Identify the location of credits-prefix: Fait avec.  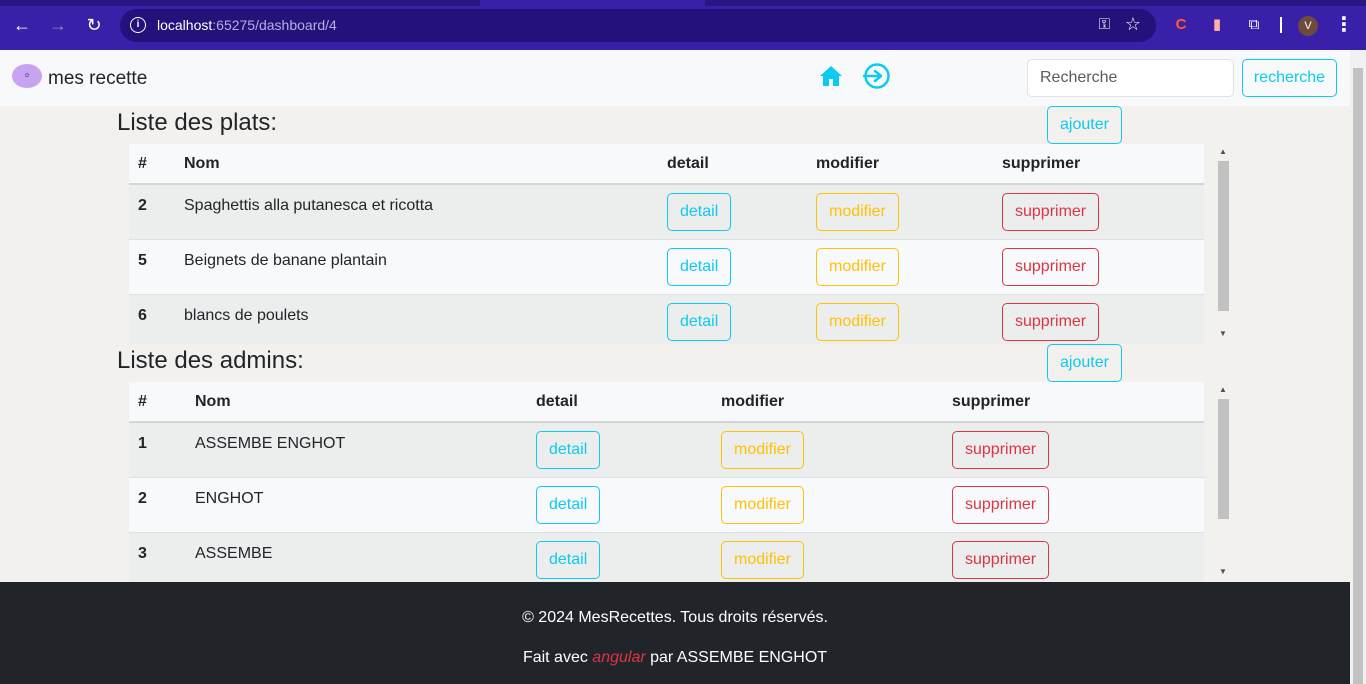
(557, 657).